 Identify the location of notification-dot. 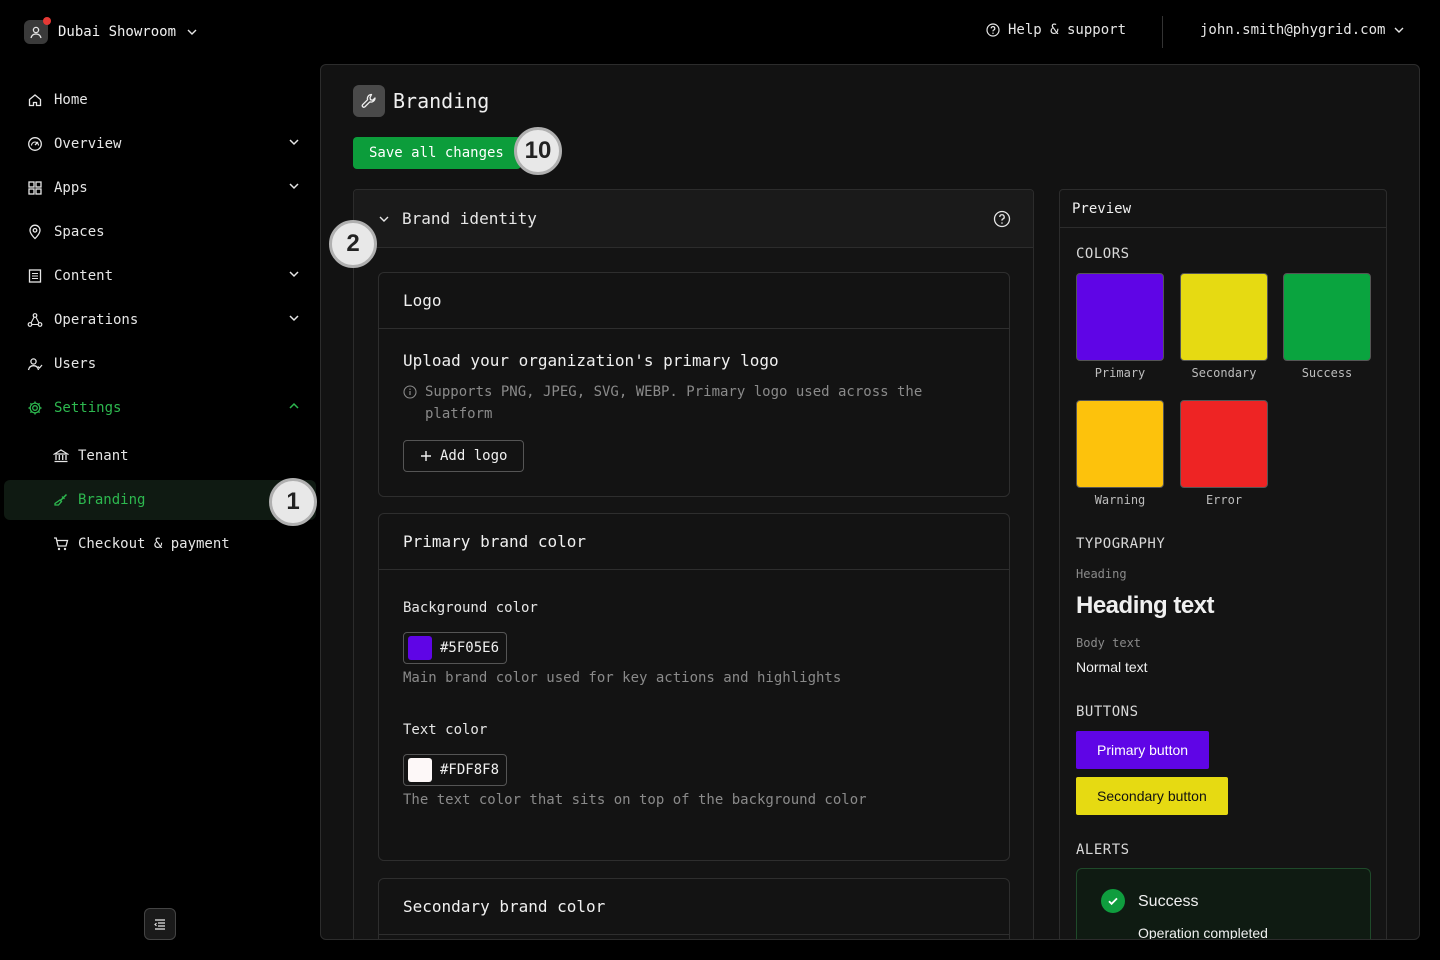
(47, 21).